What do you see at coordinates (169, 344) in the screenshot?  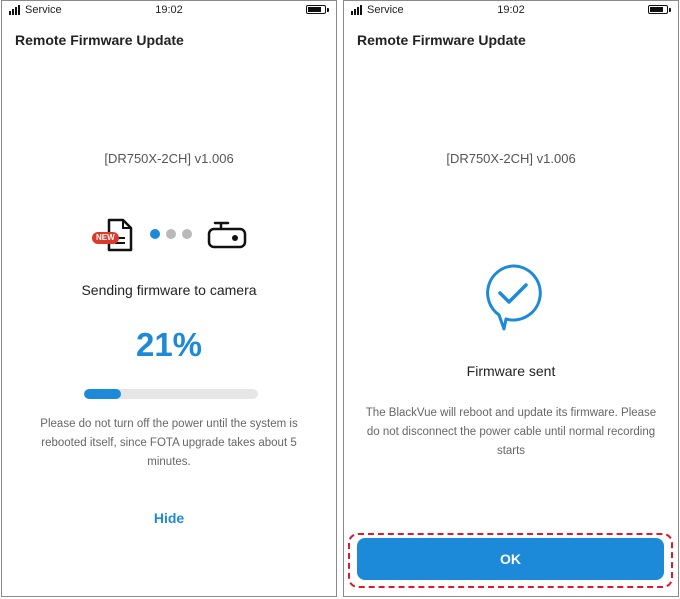 I see `progress-percent: 21%` at bounding box center [169, 344].